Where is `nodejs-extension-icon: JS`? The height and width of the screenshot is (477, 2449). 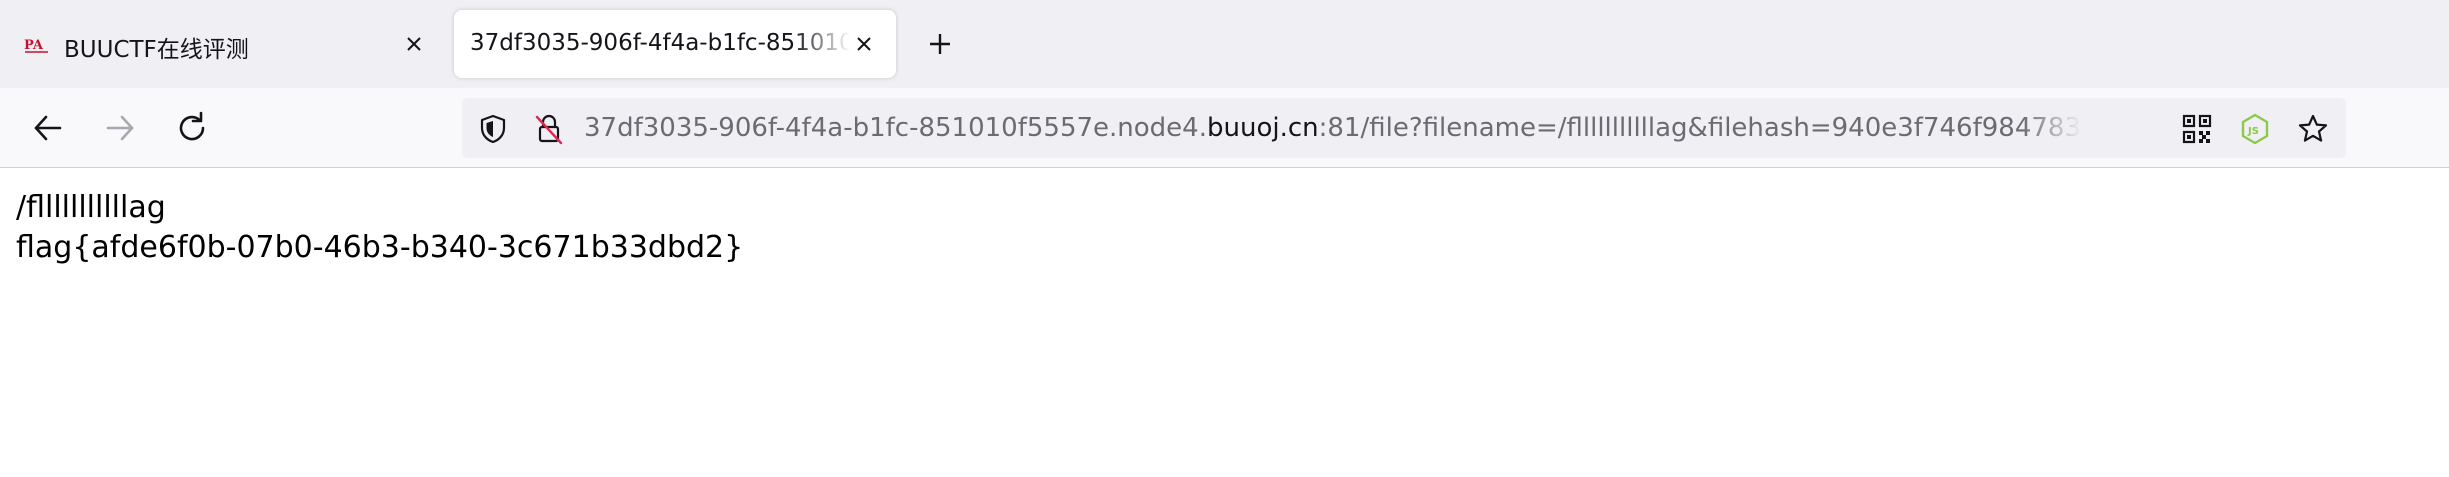 nodejs-extension-icon: JS is located at coordinates (2255, 129).